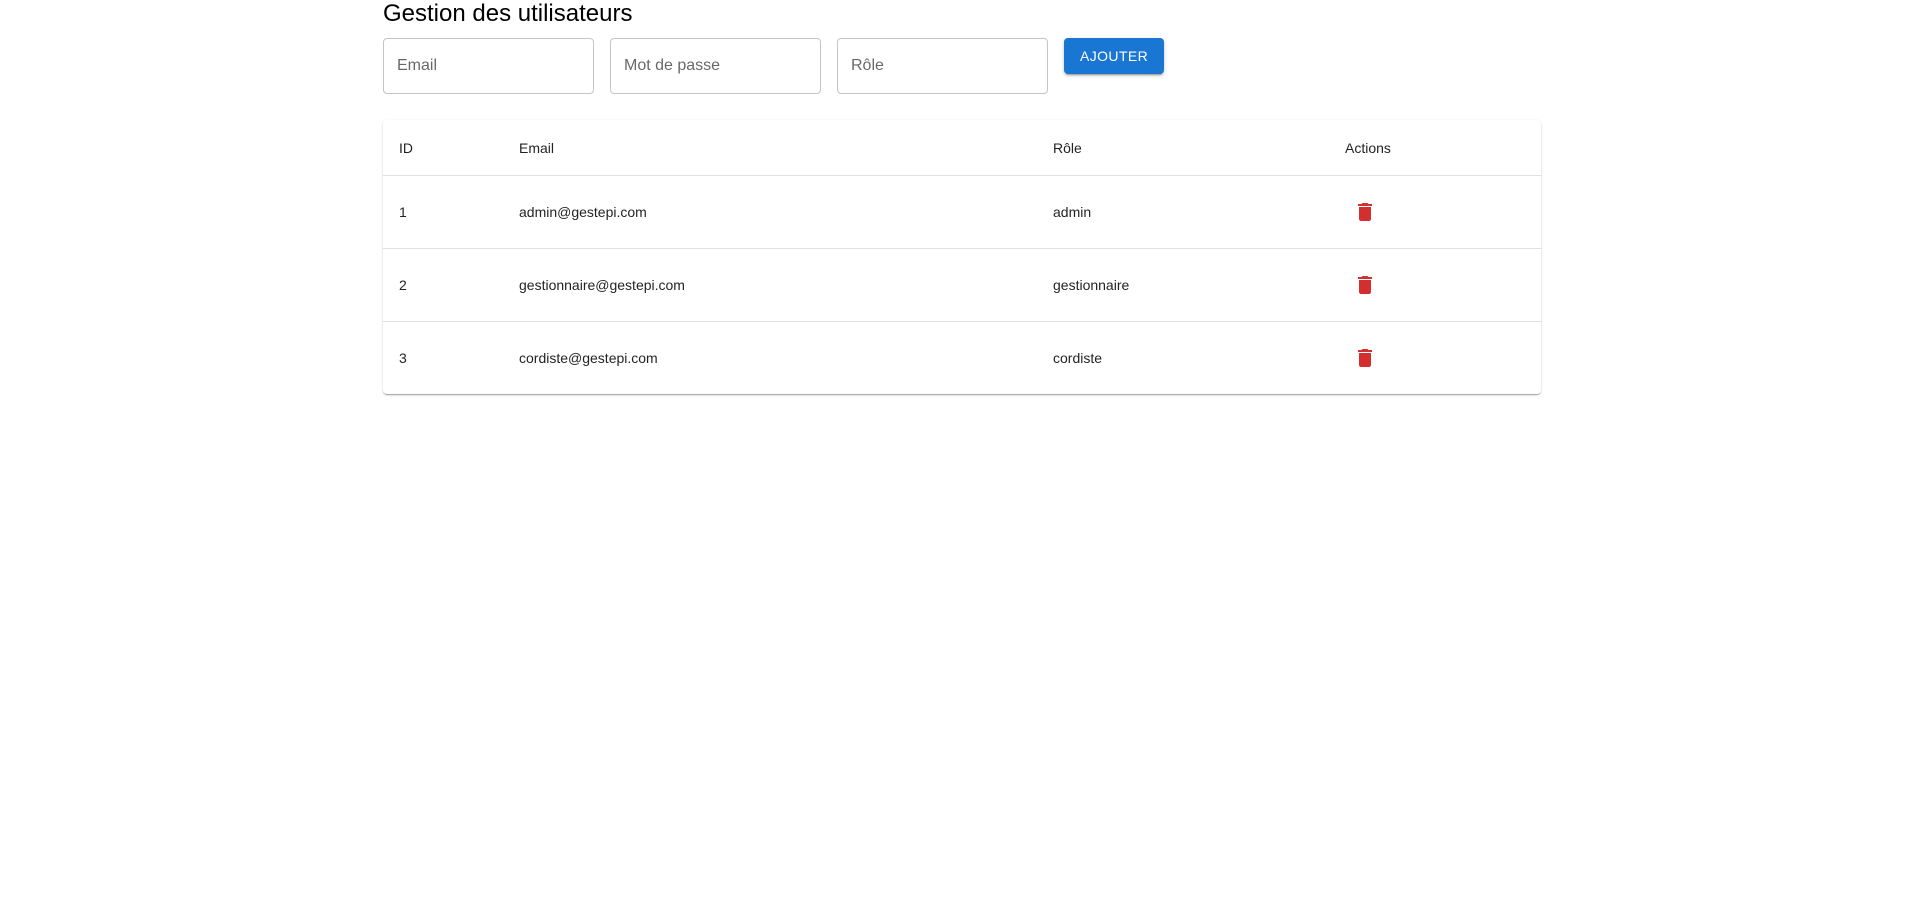  I want to click on cell-role: cordiste, so click(1078, 358).